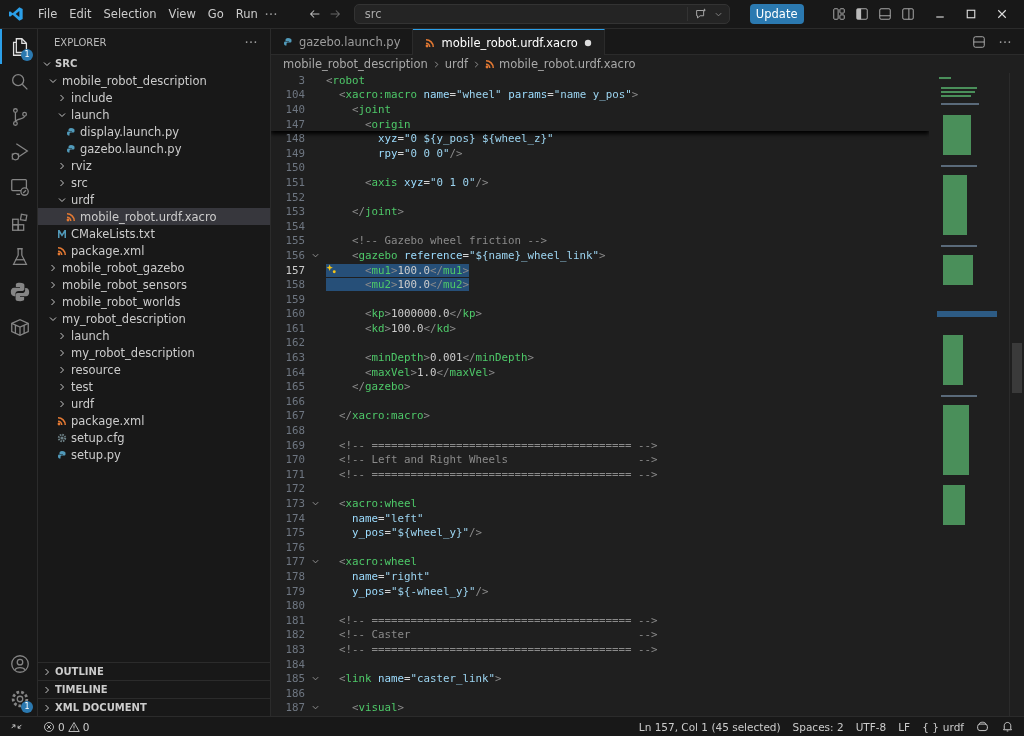 The width and height of the screenshot is (1024, 736). I want to click on code-line: <xacro:wheel, so click(378, 562).